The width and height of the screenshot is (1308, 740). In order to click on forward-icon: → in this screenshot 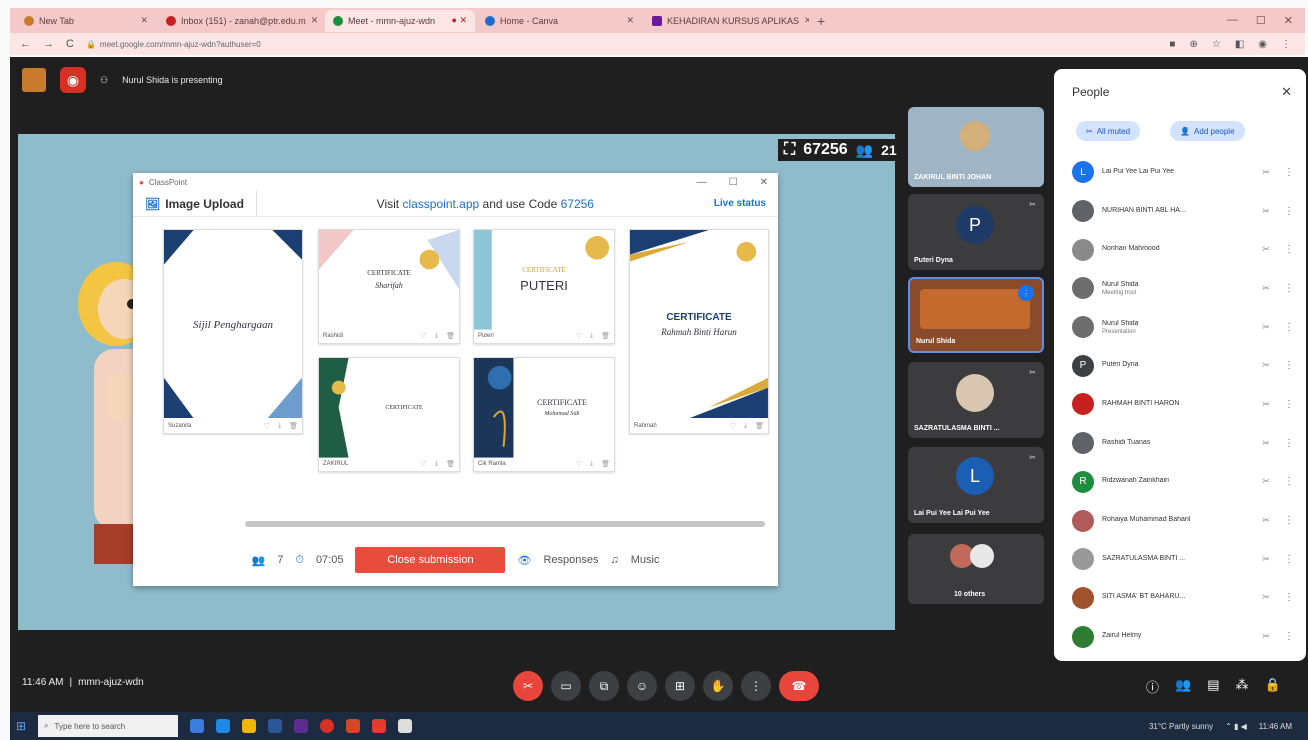, I will do `click(48, 44)`.